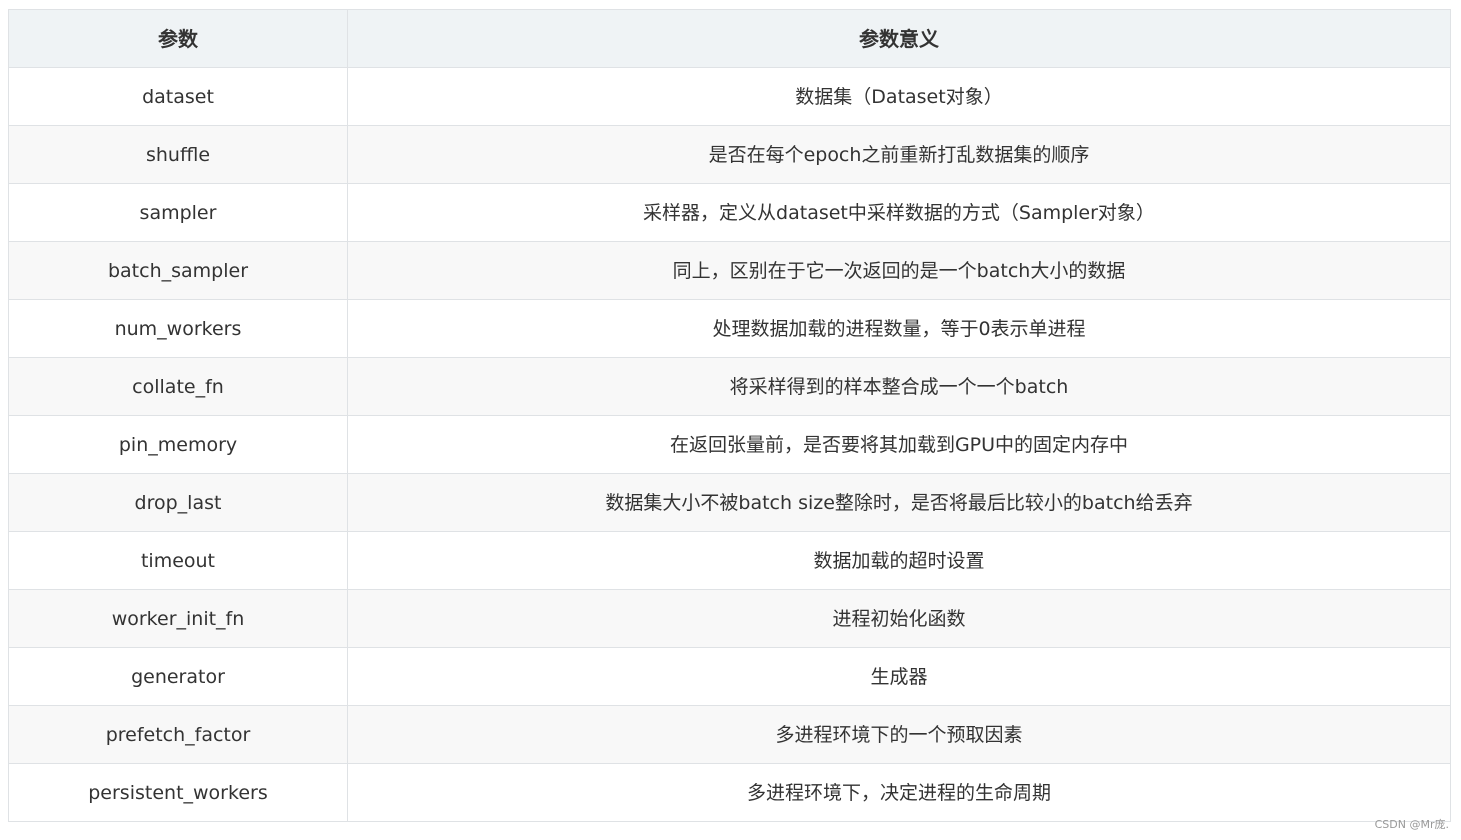 Image resolution: width=1461 pixels, height=840 pixels. I want to click on table-row: batch_sampler 同上，区别在于它一次返回的是一个batch大小的数据, so click(729, 270).